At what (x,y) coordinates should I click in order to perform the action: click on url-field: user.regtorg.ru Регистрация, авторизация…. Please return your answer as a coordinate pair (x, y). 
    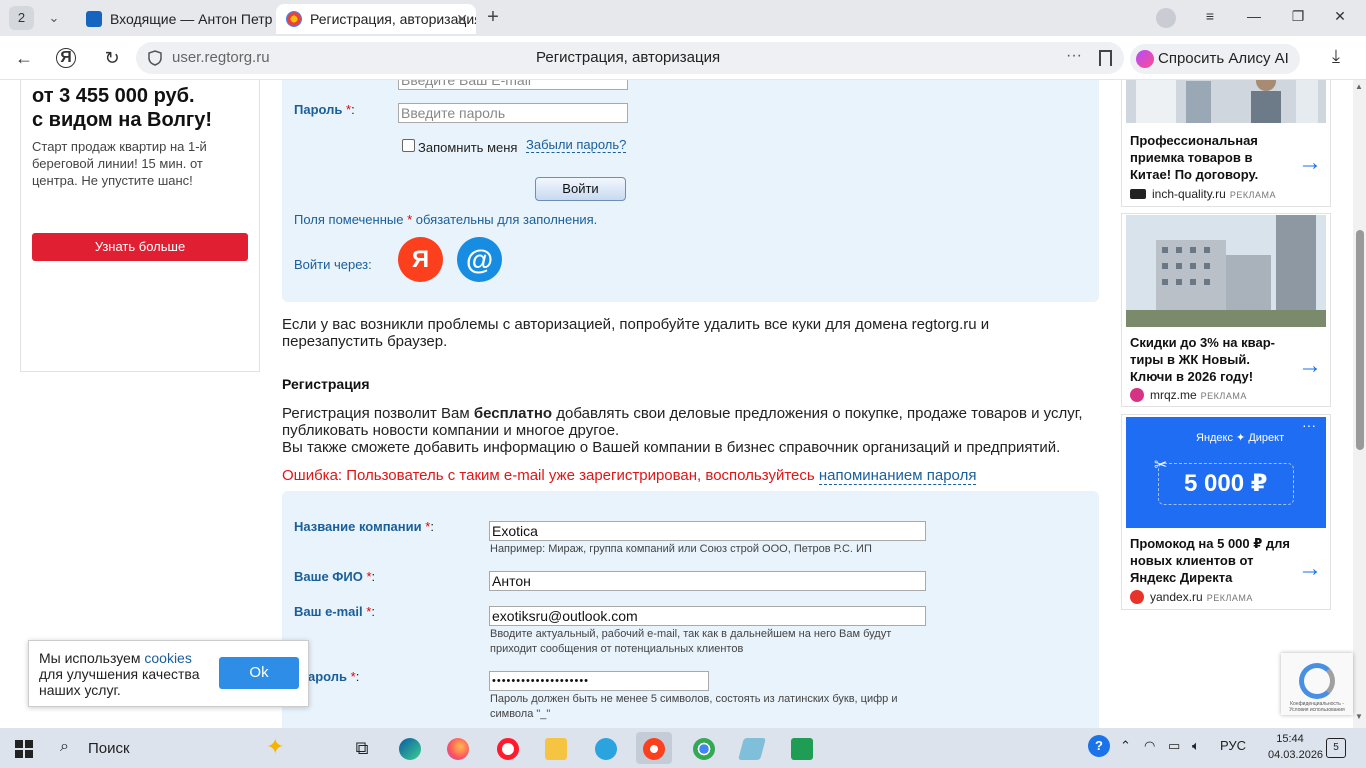
    Looking at the image, I should click on (630, 58).